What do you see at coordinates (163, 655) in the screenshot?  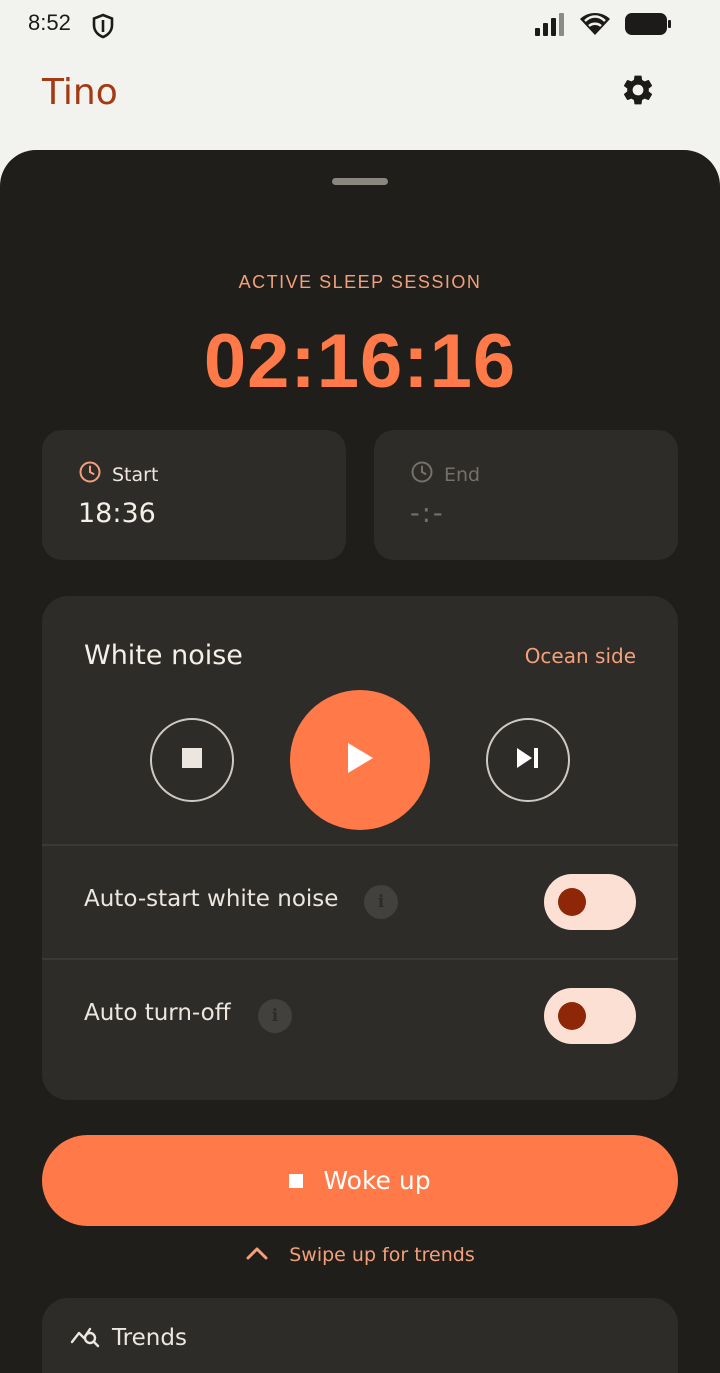 I see `white-noise-title: White noise` at bounding box center [163, 655].